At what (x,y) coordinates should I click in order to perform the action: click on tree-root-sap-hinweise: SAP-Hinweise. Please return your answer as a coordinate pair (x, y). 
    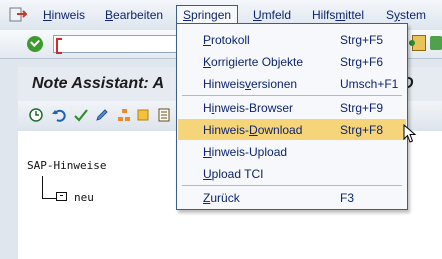
    Looking at the image, I should click on (66, 165).